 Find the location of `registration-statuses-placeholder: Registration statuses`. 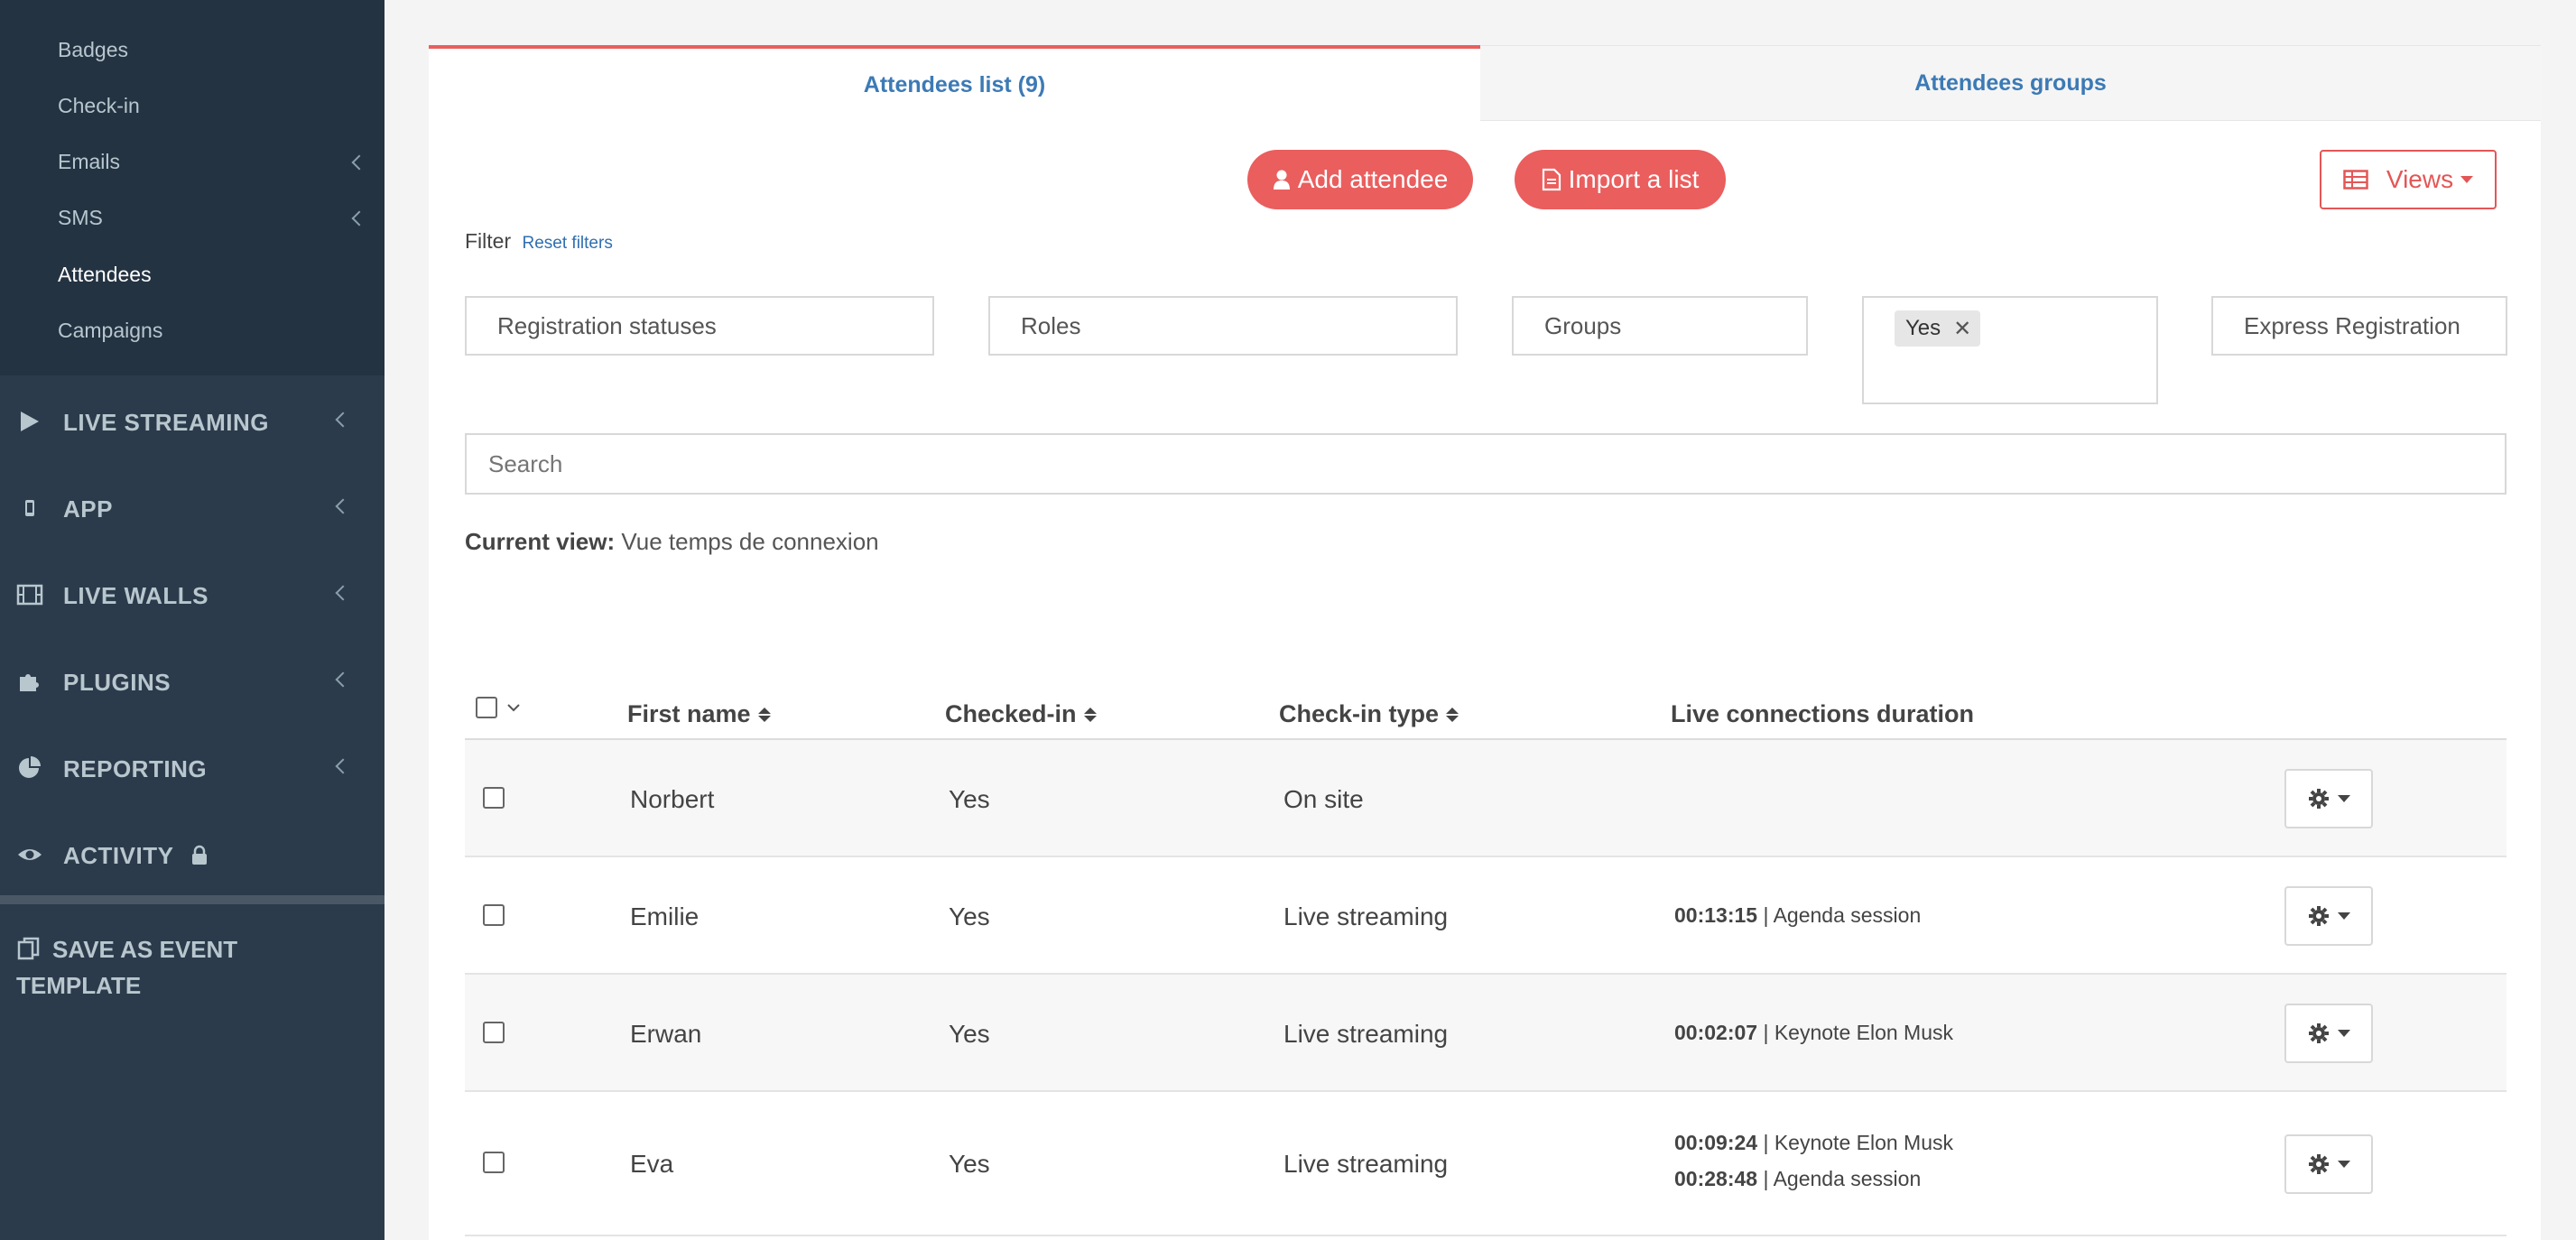

registration-statuses-placeholder: Registration statuses is located at coordinates (607, 325).